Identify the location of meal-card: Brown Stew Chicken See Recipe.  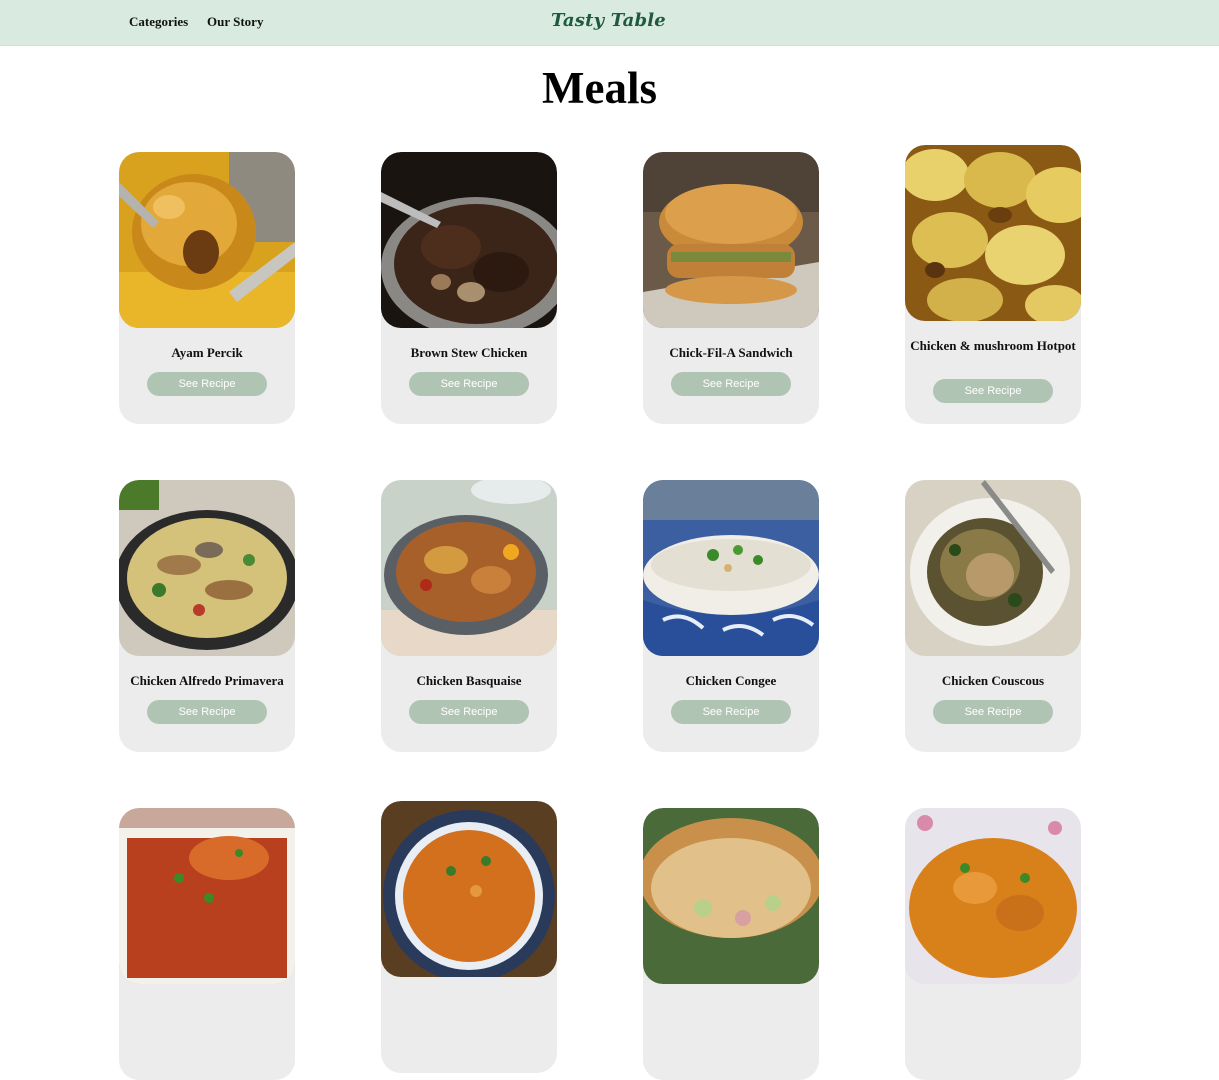
(469, 288).